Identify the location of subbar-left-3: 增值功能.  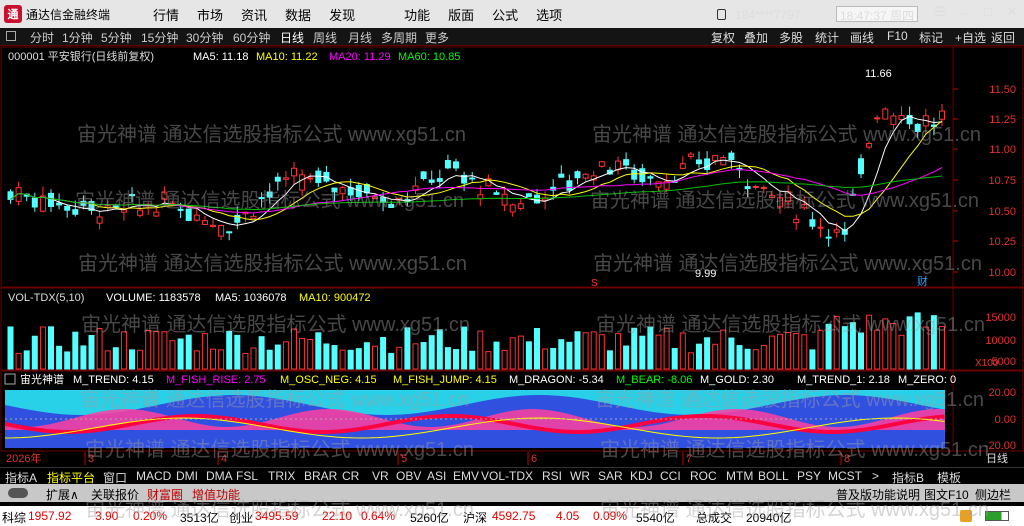
(216, 494).